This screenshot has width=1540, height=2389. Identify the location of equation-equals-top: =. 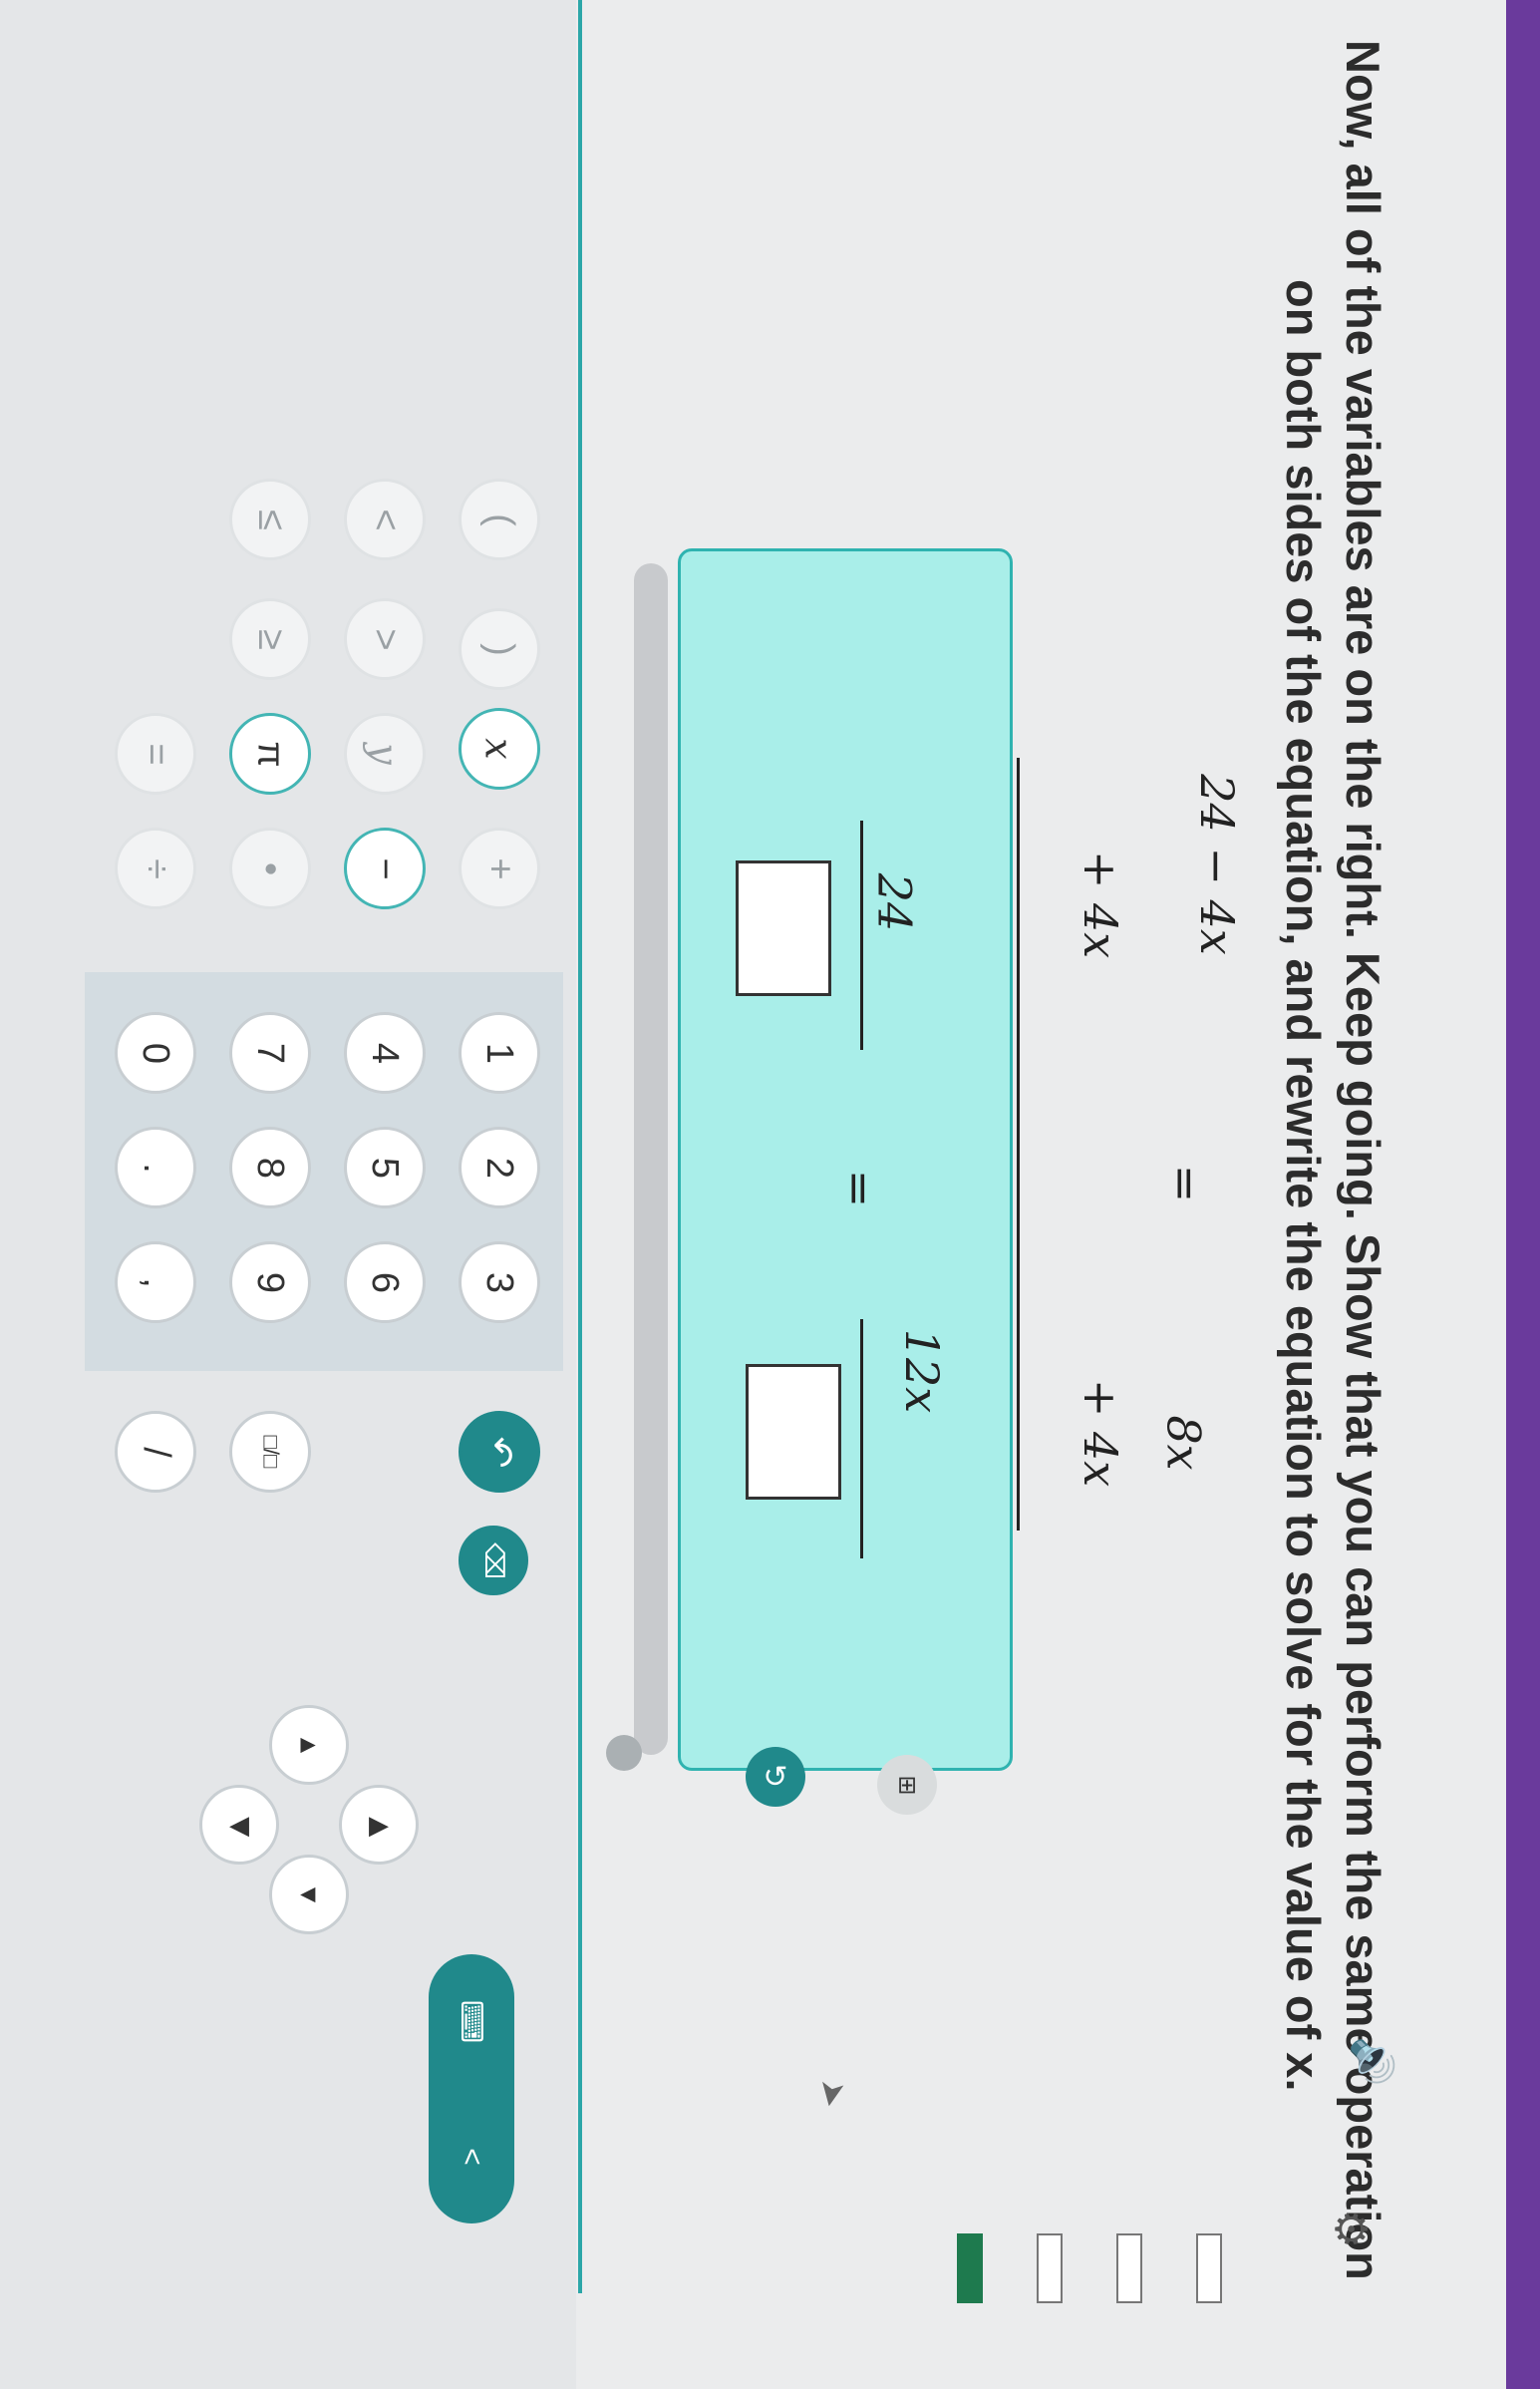
(1186, 1183).